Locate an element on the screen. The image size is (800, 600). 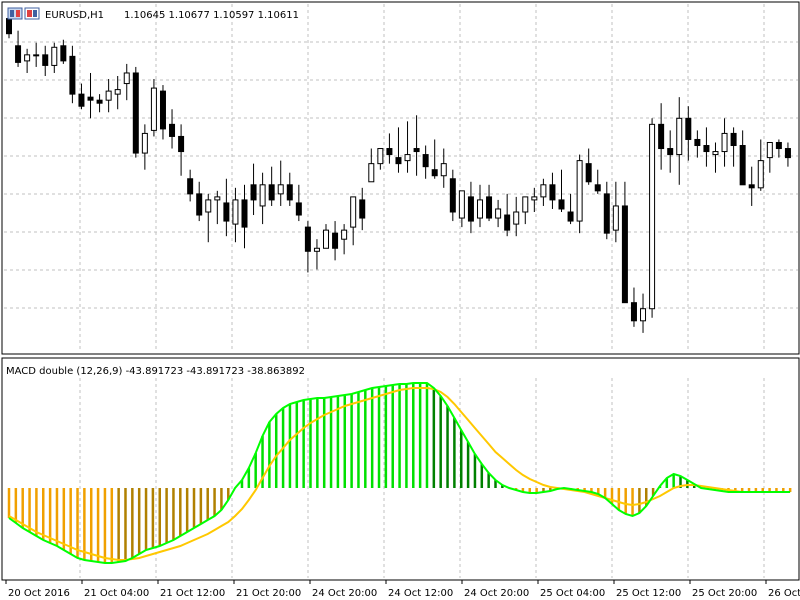
x-tick-label: 26 Oct 0 is located at coordinates (784, 593).